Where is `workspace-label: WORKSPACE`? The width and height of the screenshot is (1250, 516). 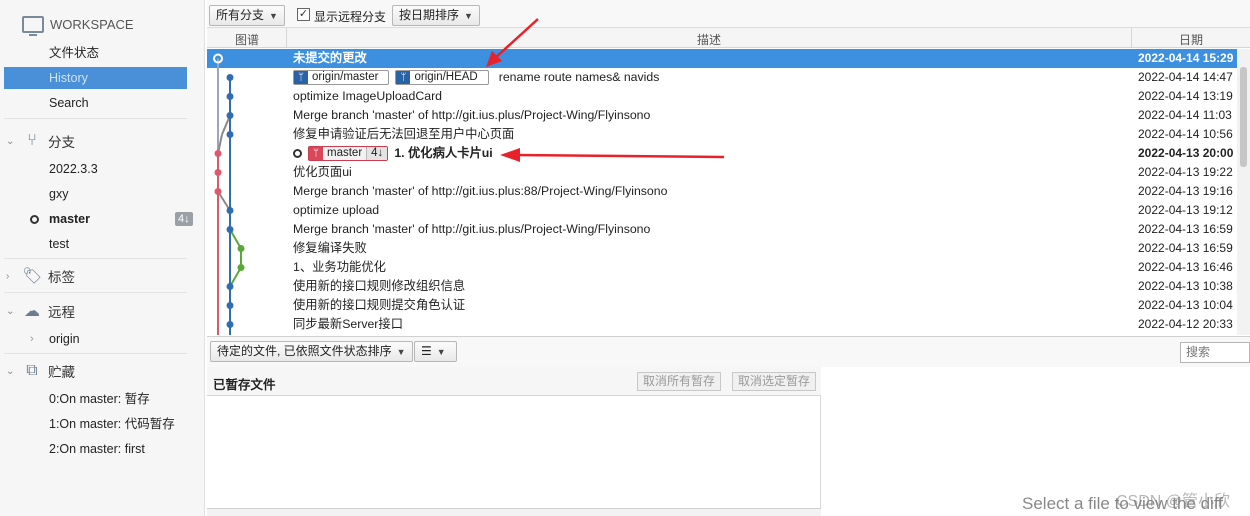
workspace-label: WORKSPACE is located at coordinates (92, 24).